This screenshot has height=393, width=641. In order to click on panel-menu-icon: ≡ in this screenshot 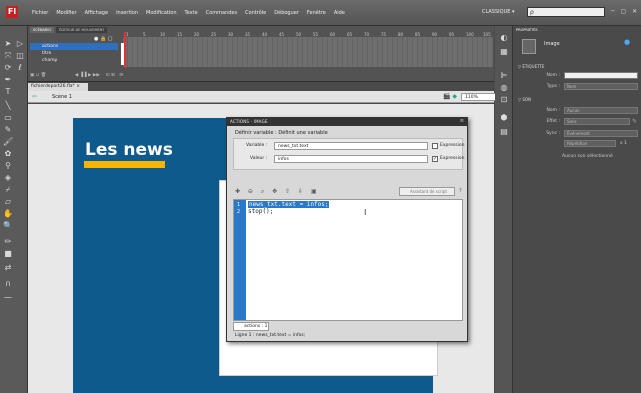, I will do `click(462, 121)`.